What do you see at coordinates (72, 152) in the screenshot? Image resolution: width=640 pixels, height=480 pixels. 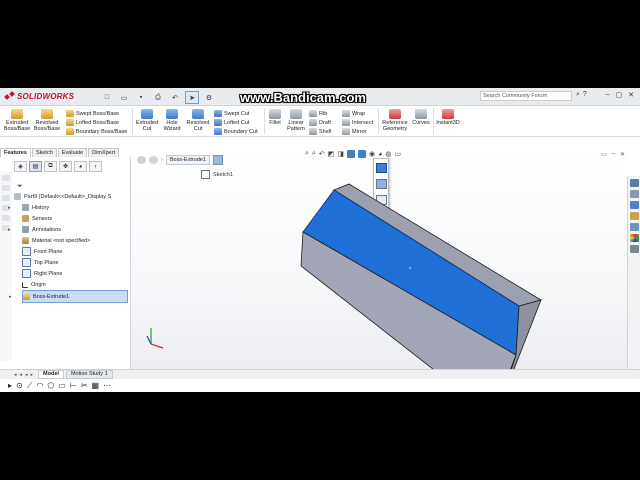 I see `tab-evaluate: Evaluate` at bounding box center [72, 152].